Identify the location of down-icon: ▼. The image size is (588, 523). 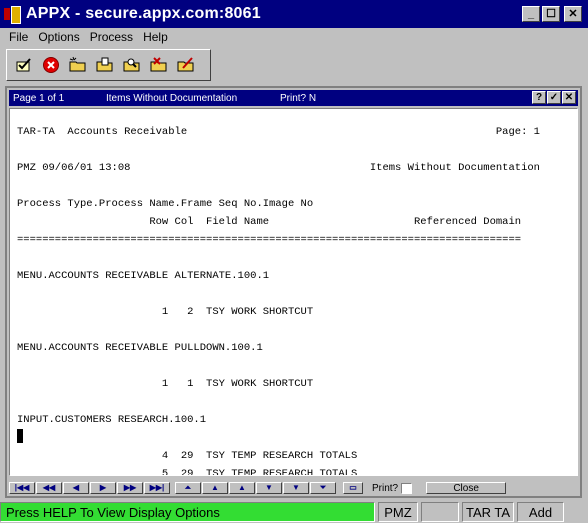
(269, 487).